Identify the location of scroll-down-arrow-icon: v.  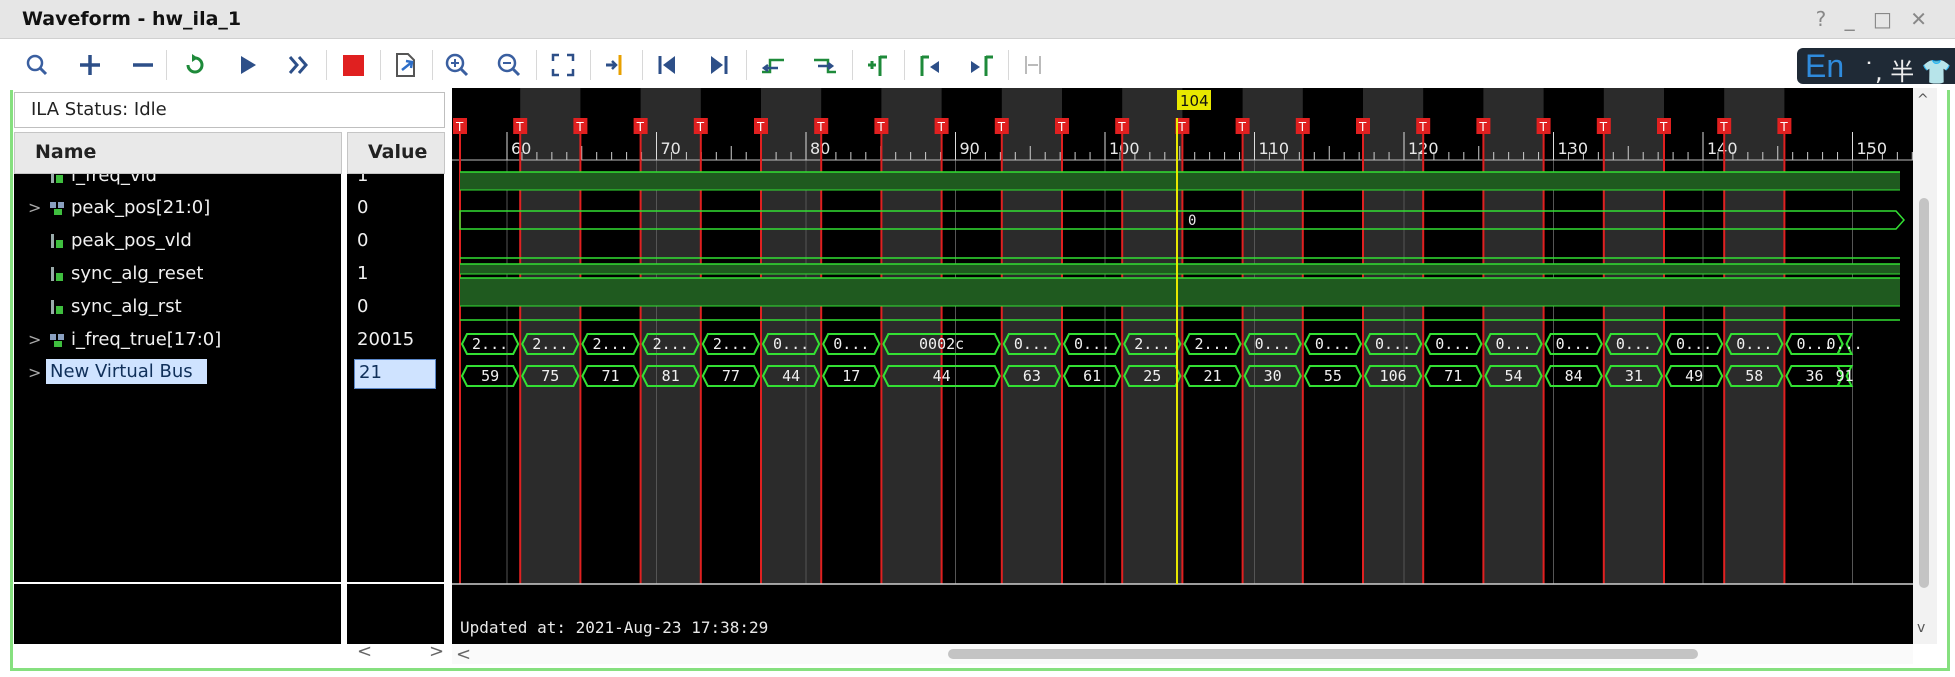
(1921, 628).